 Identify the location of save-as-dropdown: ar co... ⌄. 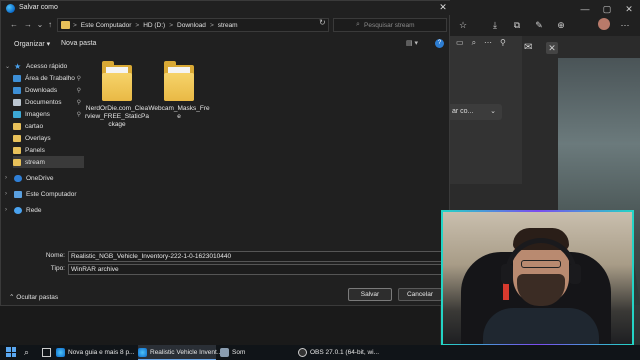
(474, 112).